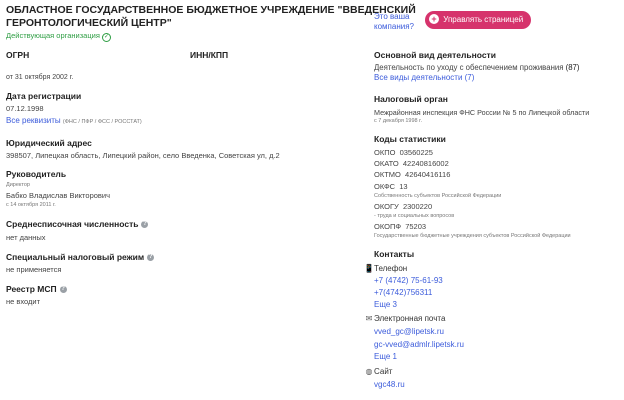 The height and width of the screenshot is (400, 624). I want to click on phone-icon: 📱, so click(369, 268).